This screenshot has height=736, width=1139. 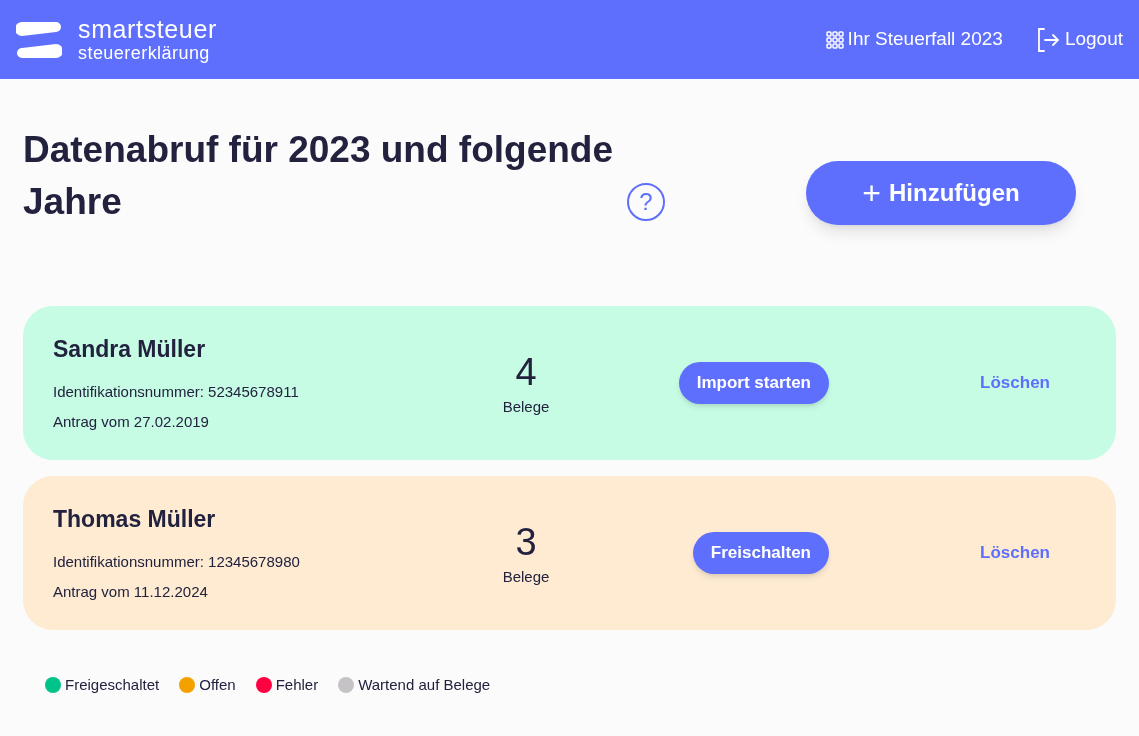 I want to click on document-count: 3, so click(x=526, y=542).